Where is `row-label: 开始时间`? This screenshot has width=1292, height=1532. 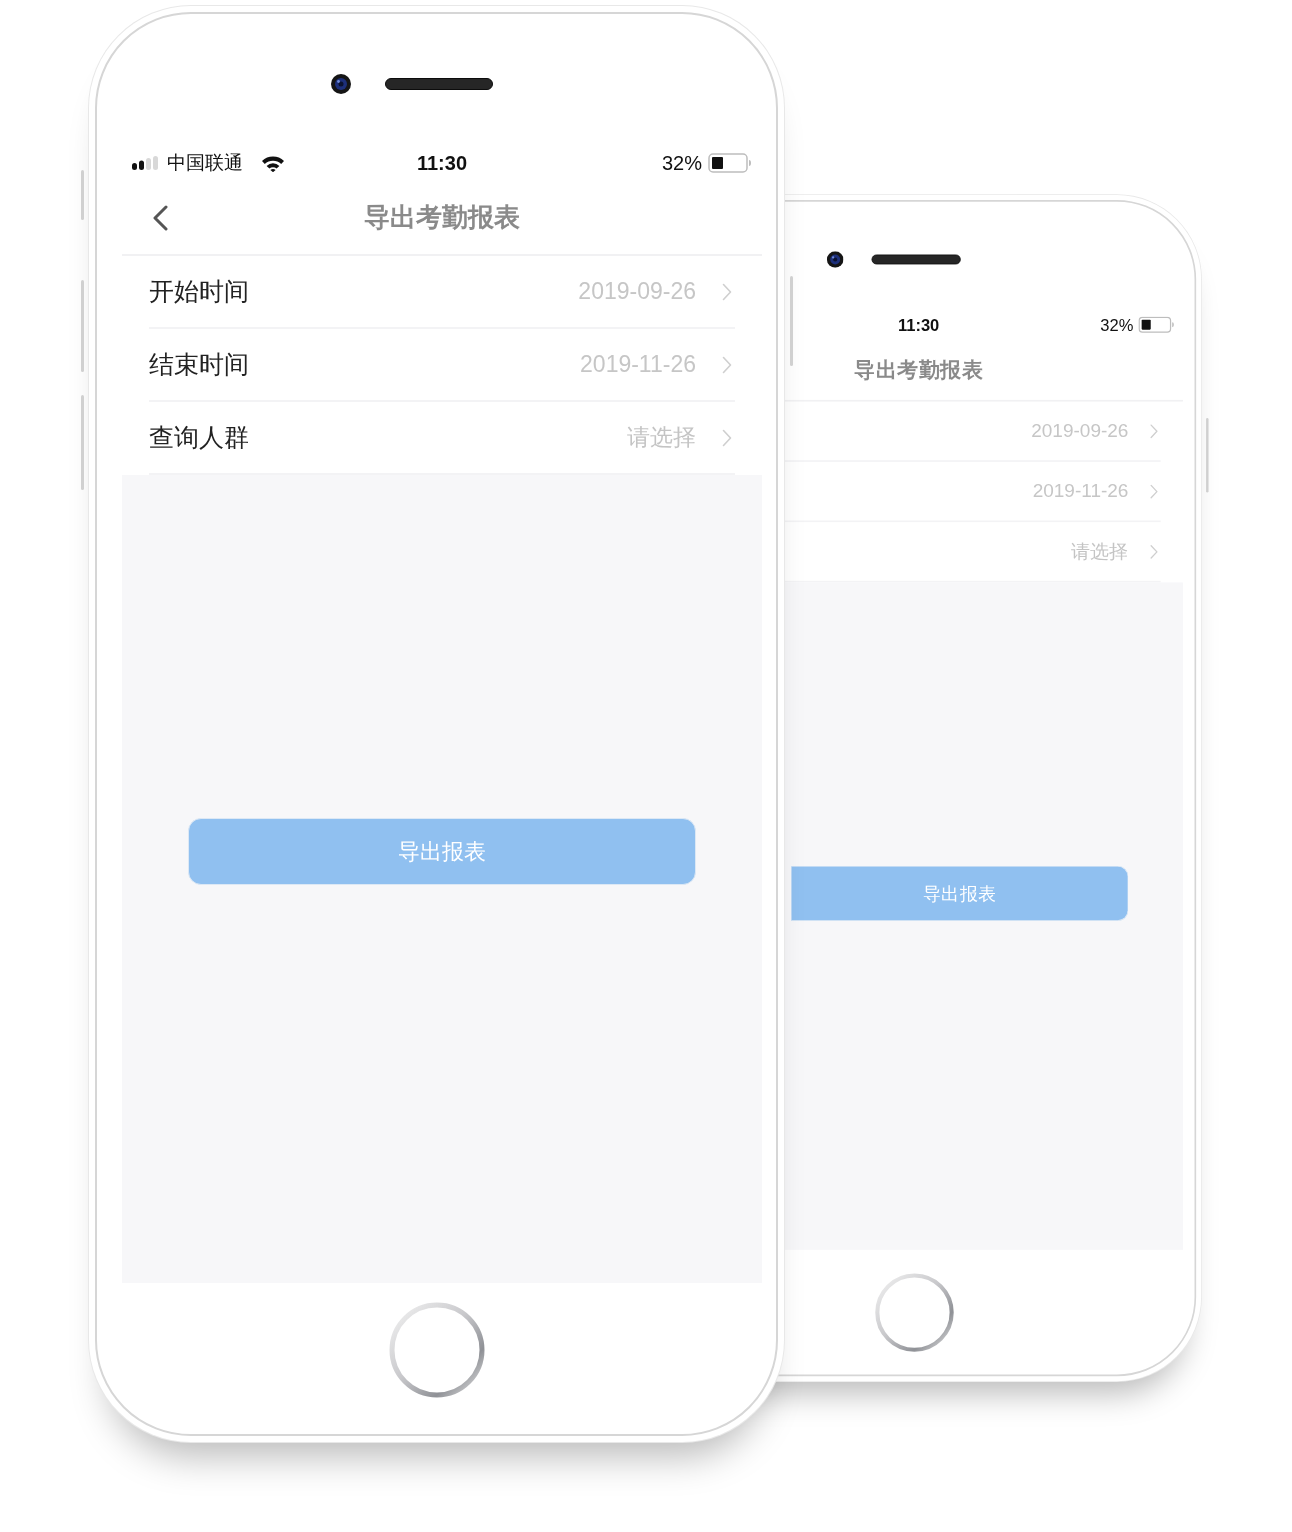
row-label: 开始时间 is located at coordinates (199, 292).